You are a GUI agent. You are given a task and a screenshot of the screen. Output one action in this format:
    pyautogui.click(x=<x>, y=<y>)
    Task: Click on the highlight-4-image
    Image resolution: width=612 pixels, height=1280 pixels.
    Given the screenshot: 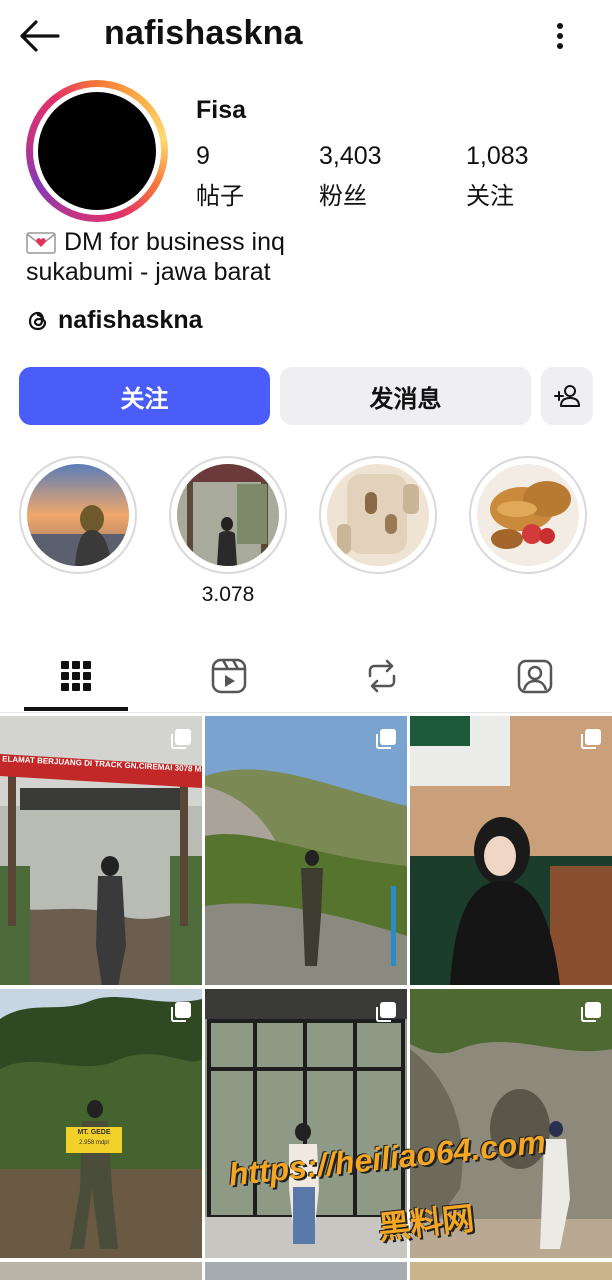 What is the action you would take?
    pyautogui.click(x=528, y=515)
    